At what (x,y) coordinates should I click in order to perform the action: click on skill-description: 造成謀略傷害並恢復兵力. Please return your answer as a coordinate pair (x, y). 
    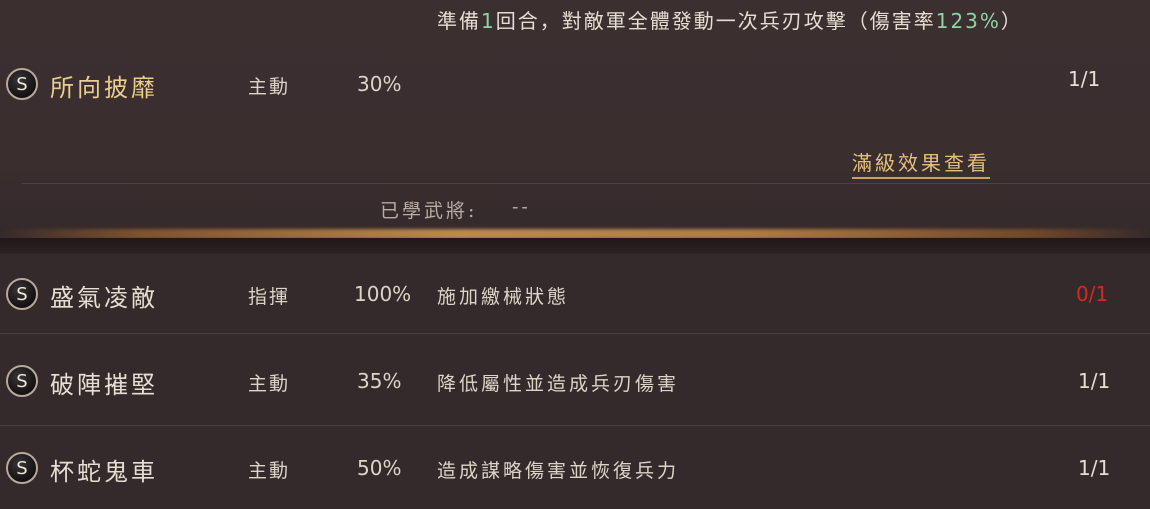
    Looking at the image, I should click on (558, 471).